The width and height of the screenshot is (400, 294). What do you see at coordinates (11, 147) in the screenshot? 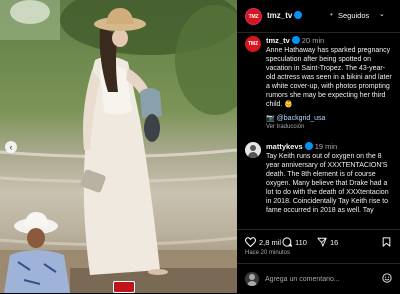
I see `carousel-prev-button: ‹` at bounding box center [11, 147].